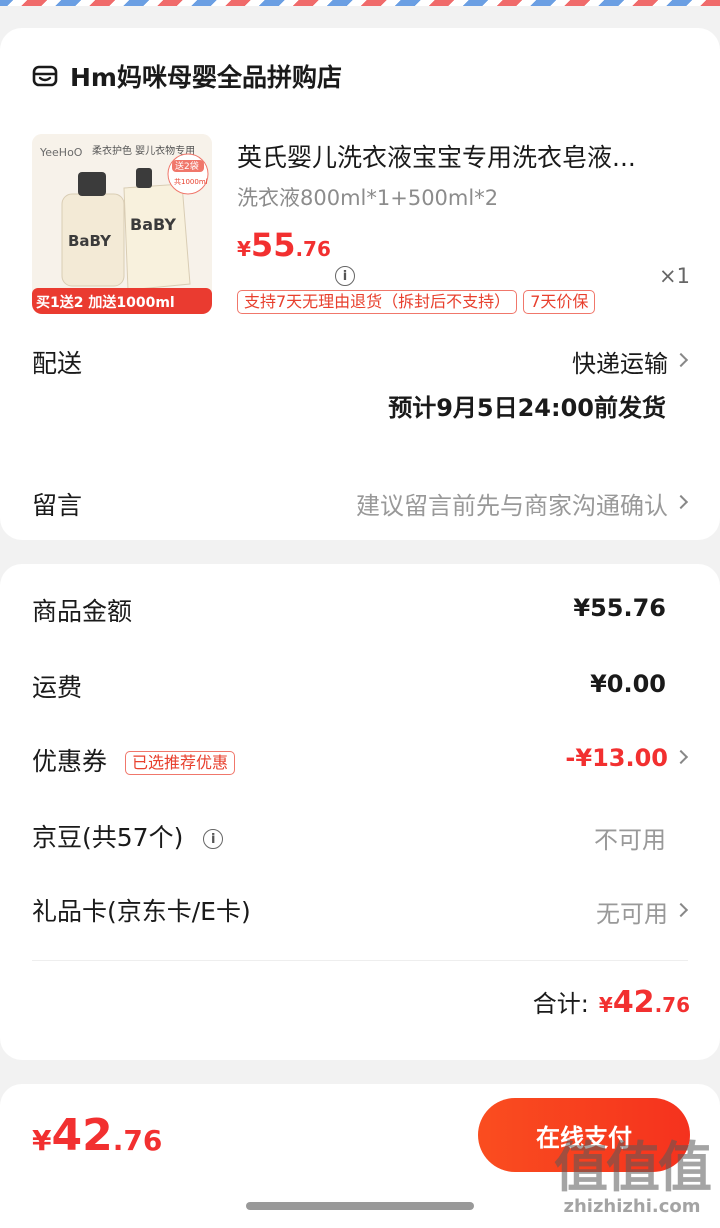 The image size is (720, 1228). I want to click on shipping-fee-label: 运费, so click(57, 687).